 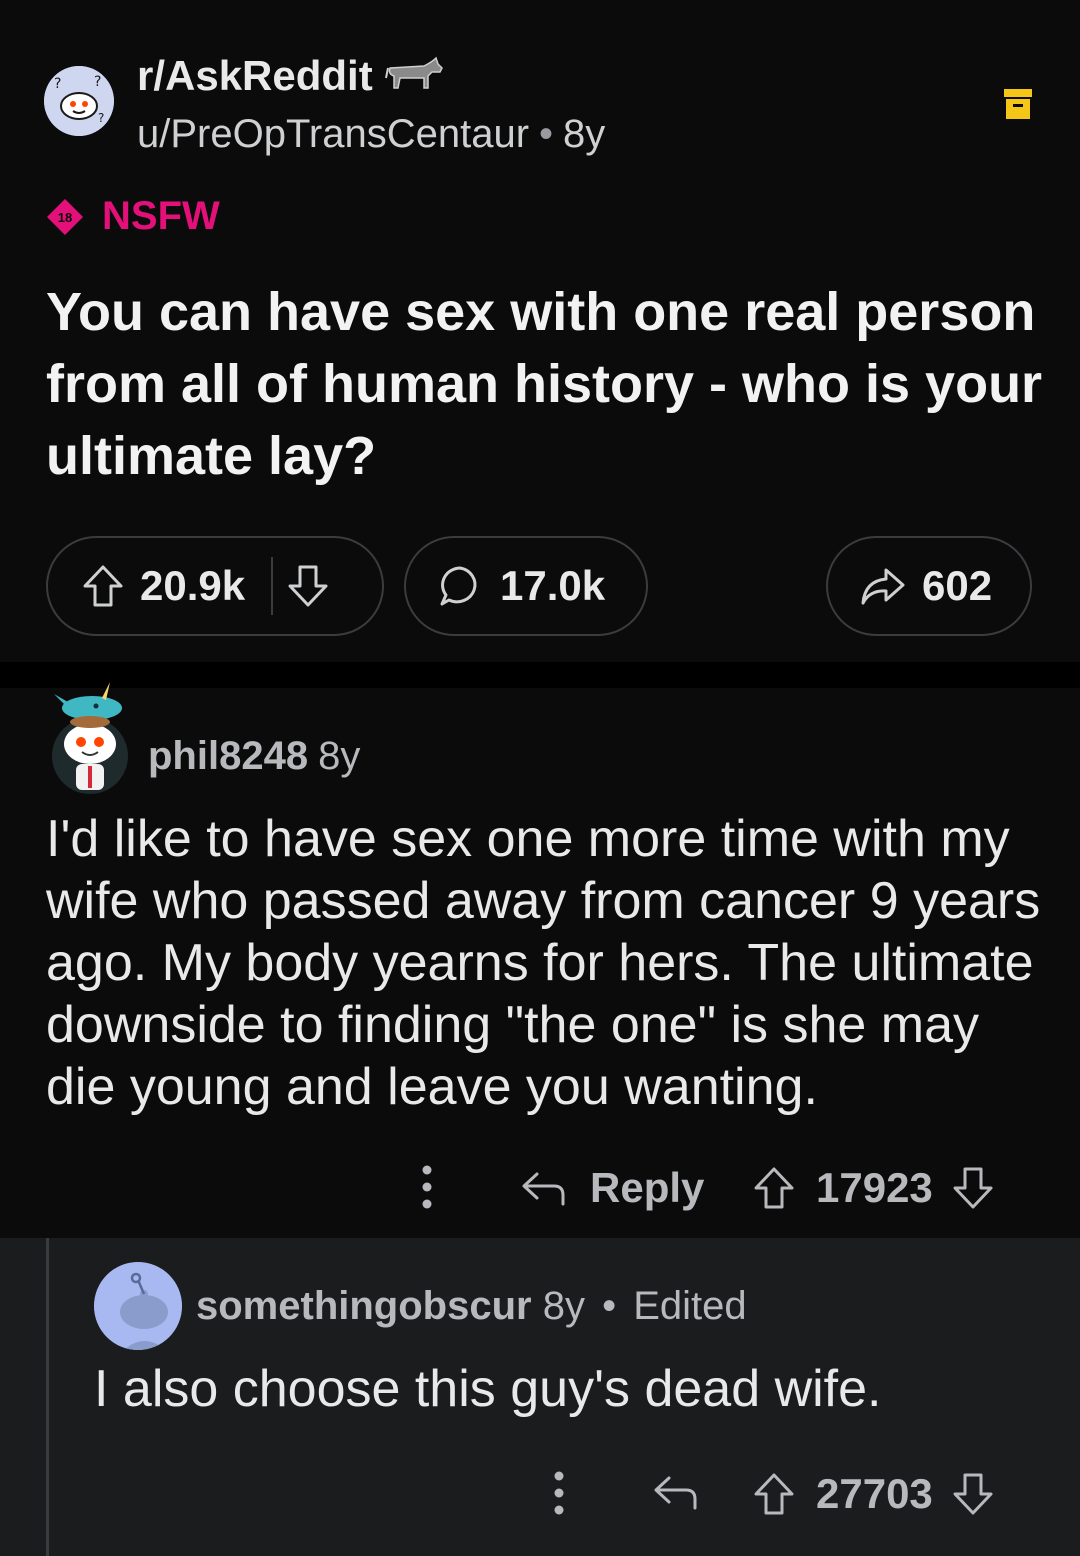 I want to click on subreddit-name: r/AskReddit, so click(x=255, y=76).